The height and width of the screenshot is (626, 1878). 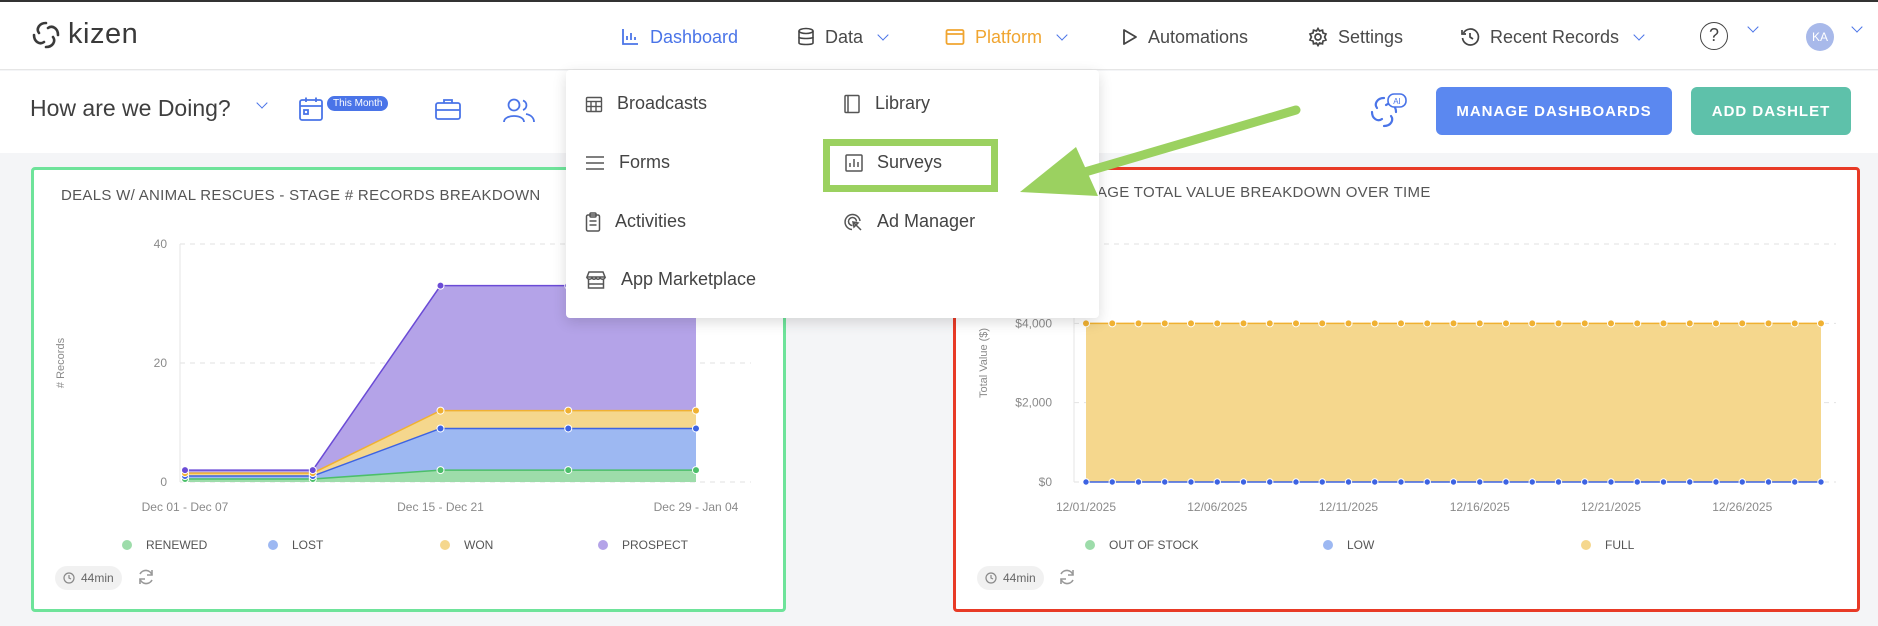 I want to click on menu-item-activities: Activities, so click(x=635, y=221).